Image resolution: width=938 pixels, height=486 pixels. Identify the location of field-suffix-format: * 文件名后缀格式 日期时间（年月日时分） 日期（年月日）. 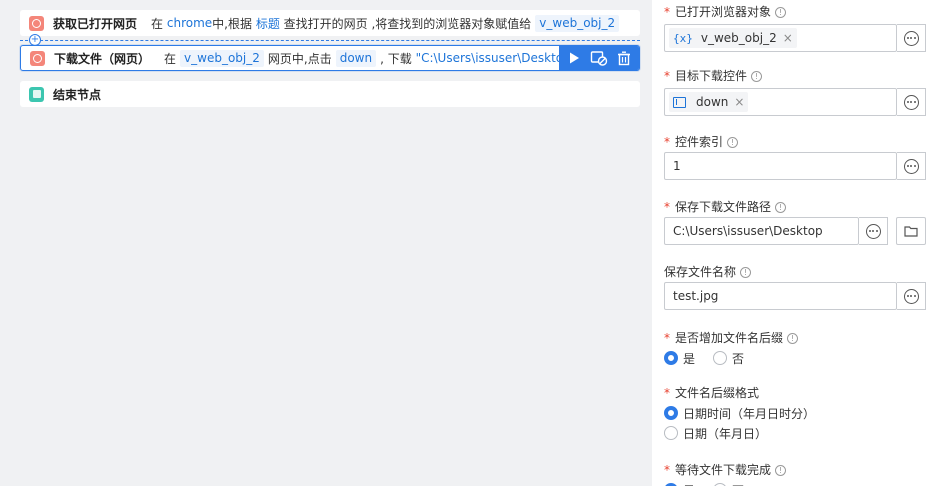
(795, 414).